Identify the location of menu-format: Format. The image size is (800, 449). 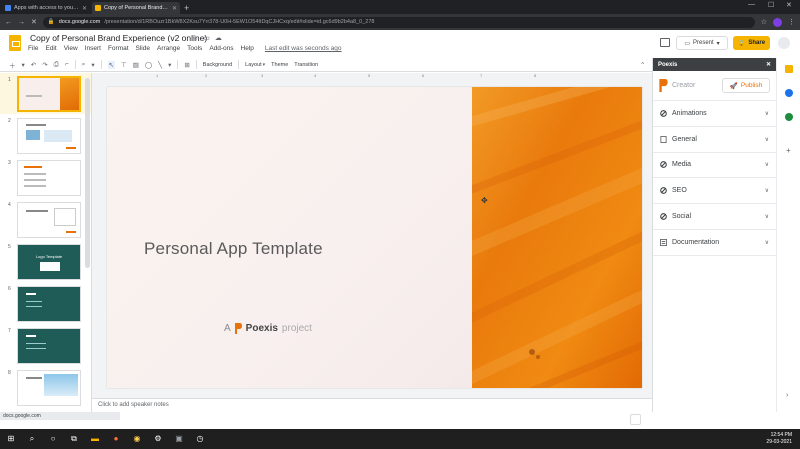
(118, 48).